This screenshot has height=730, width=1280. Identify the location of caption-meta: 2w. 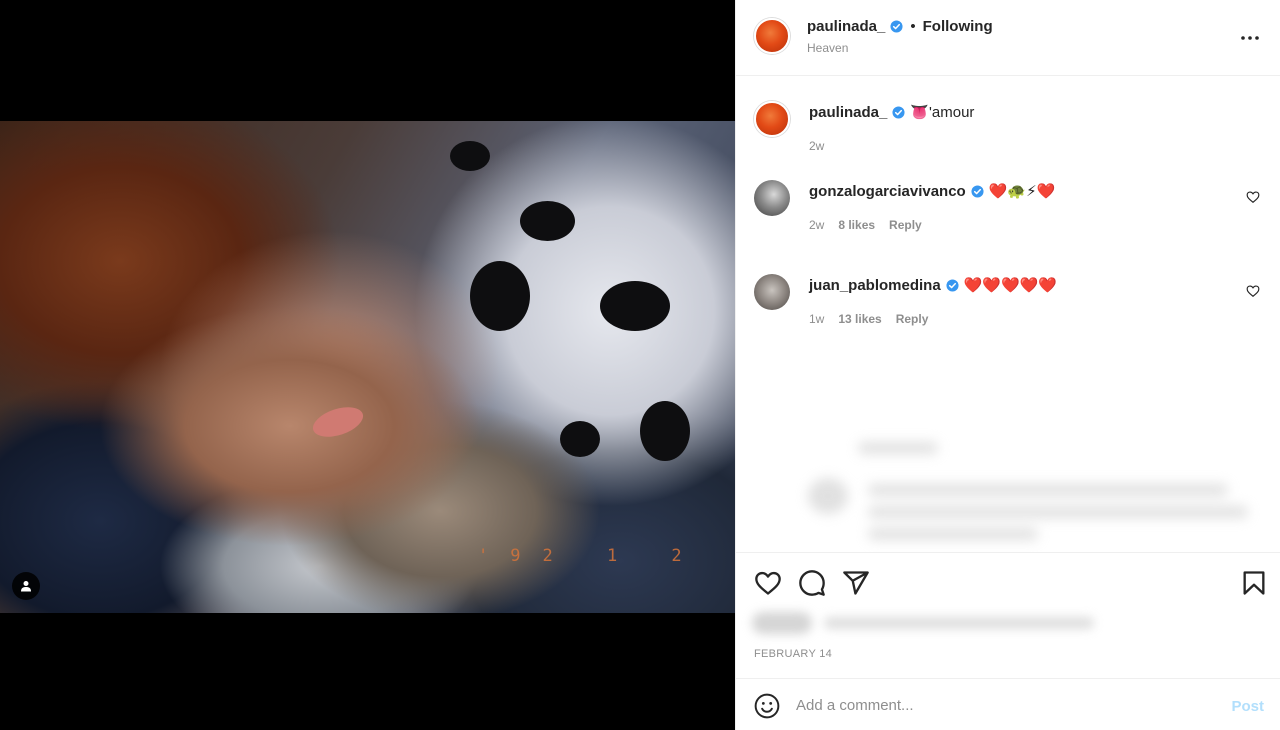
(816, 146).